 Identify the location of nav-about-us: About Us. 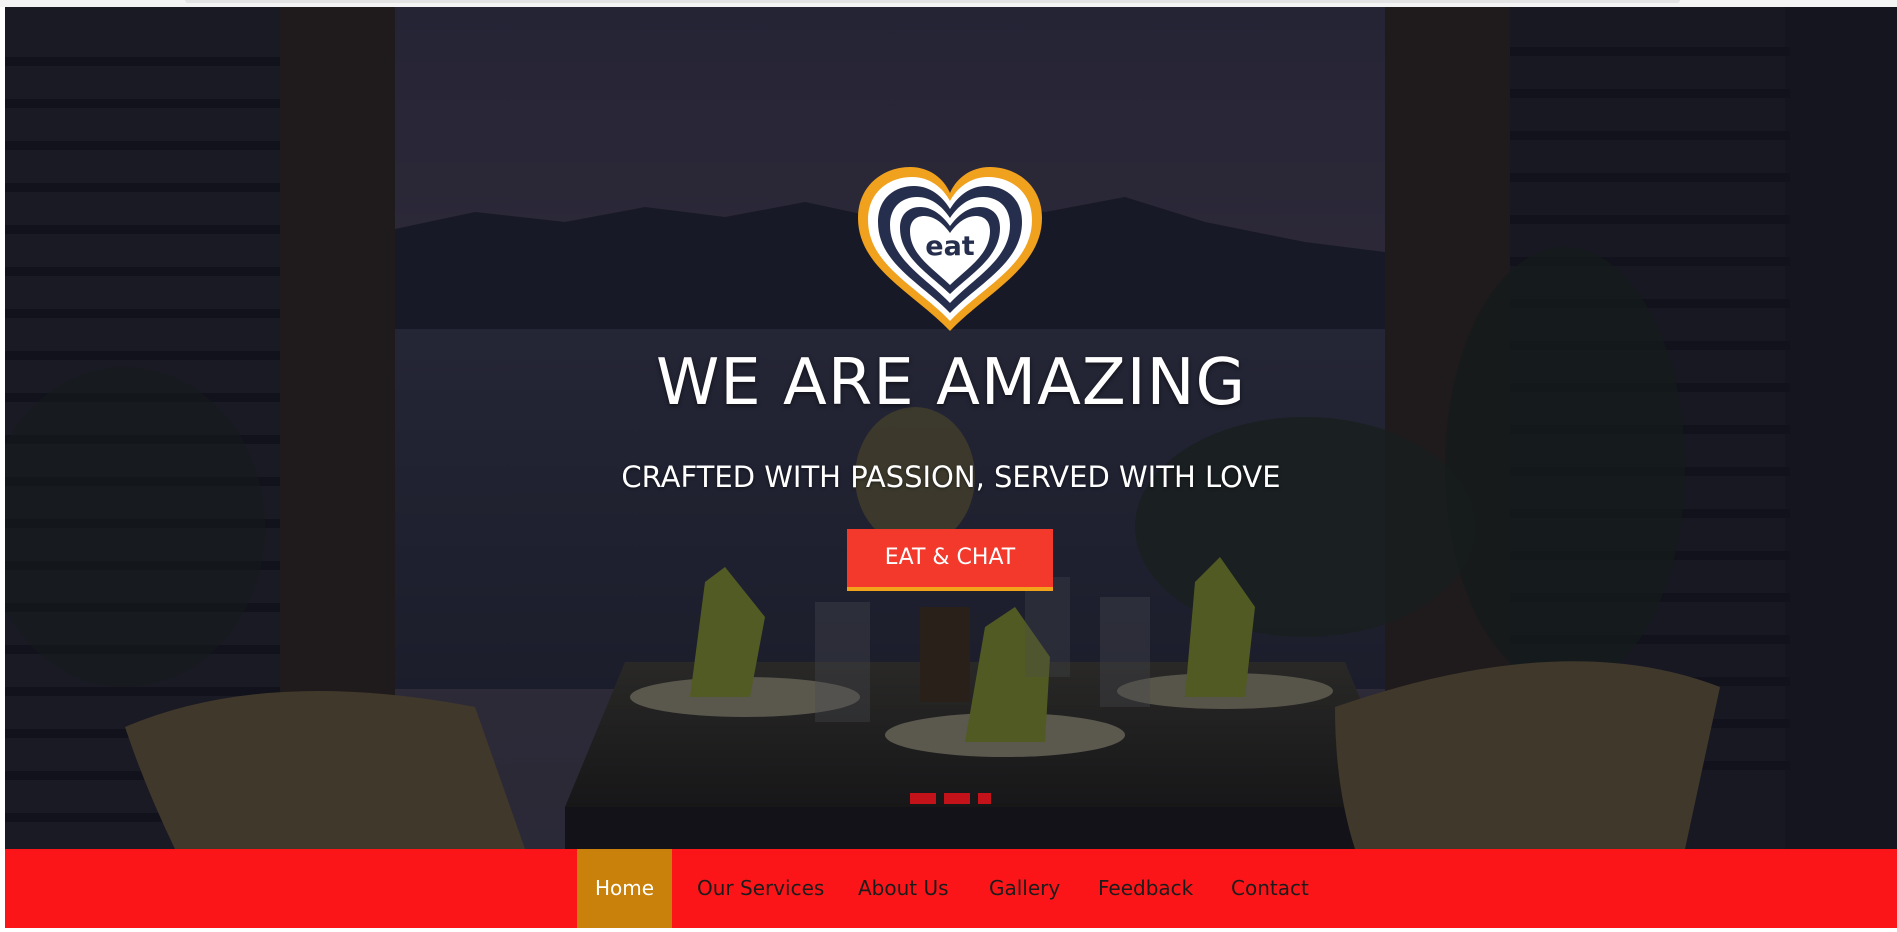
(903, 888).